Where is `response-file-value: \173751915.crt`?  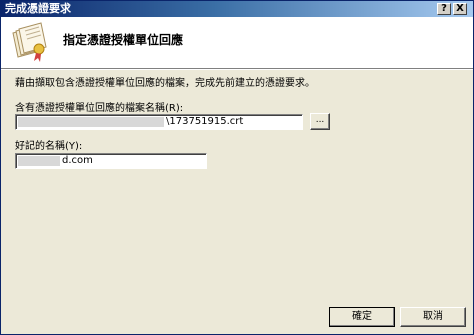 response-file-value: \173751915.crt is located at coordinates (205, 121).